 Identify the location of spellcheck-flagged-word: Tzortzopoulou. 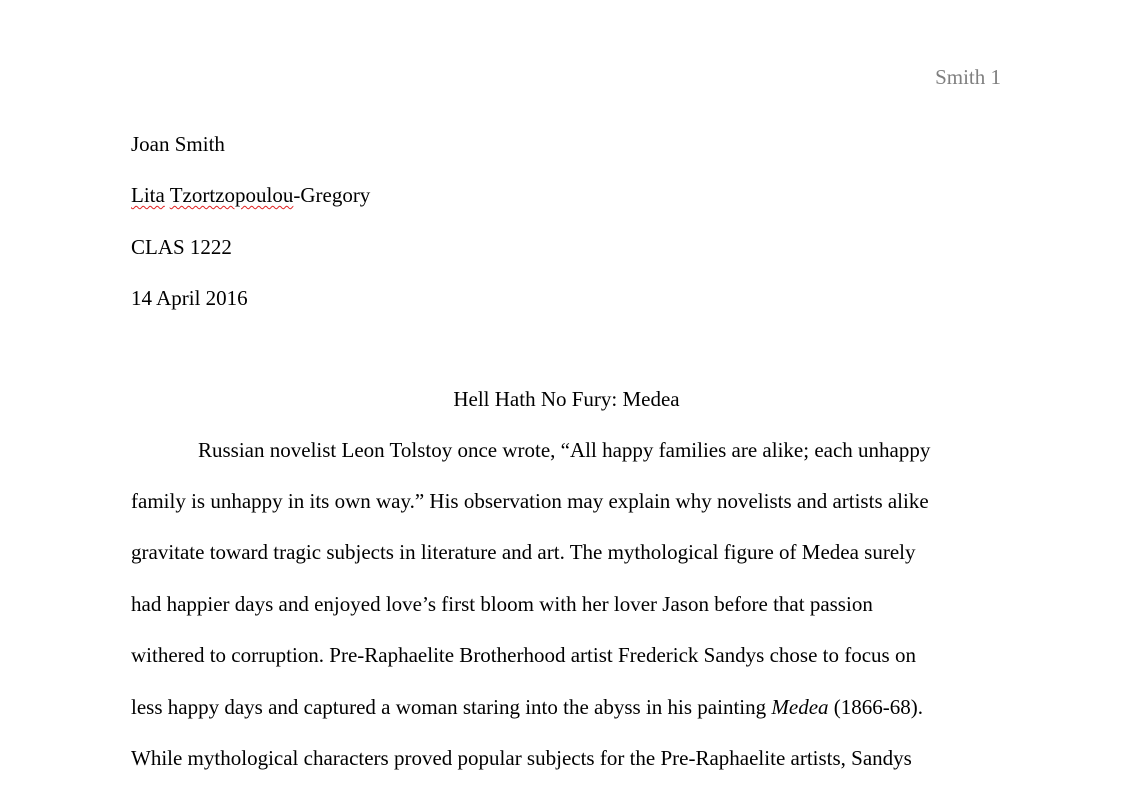
(232, 195).